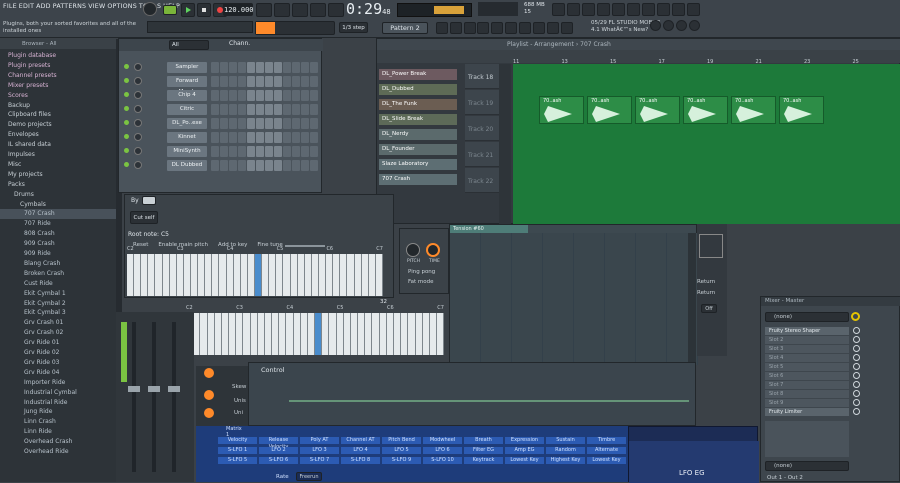  What do you see at coordinates (603, 9) in the screenshot?
I see `mixer-window-button` at bounding box center [603, 9].